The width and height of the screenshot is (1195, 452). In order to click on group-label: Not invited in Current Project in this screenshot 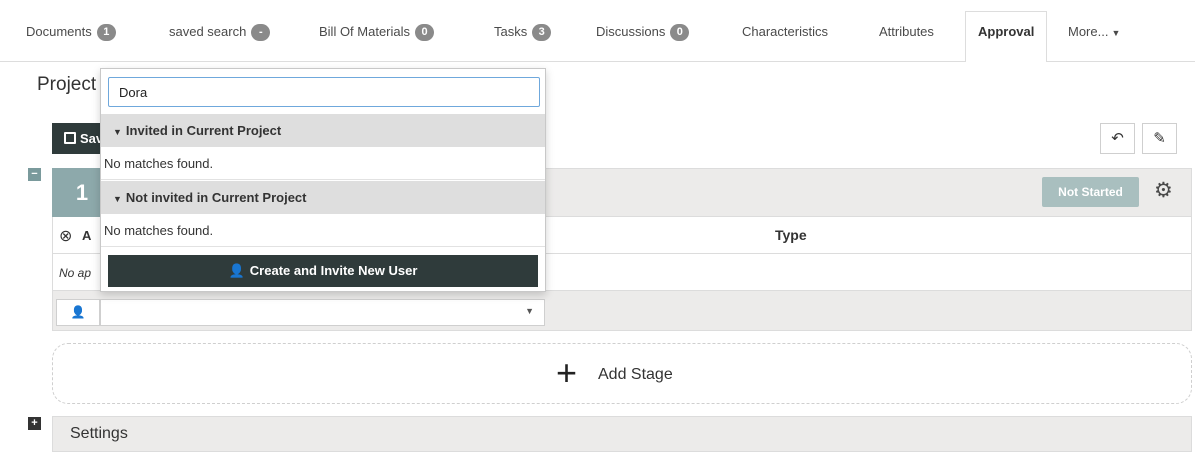, I will do `click(216, 197)`.